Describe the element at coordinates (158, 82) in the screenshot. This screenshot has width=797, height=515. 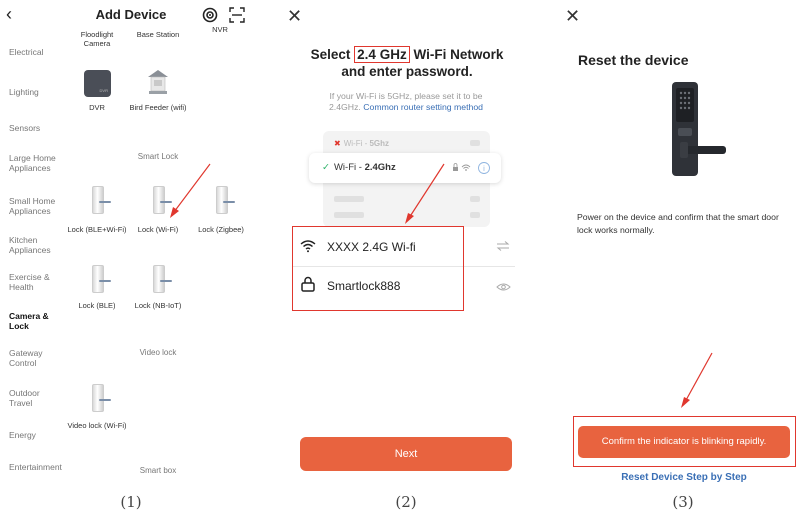
I see `bird-feeder-image` at that location.